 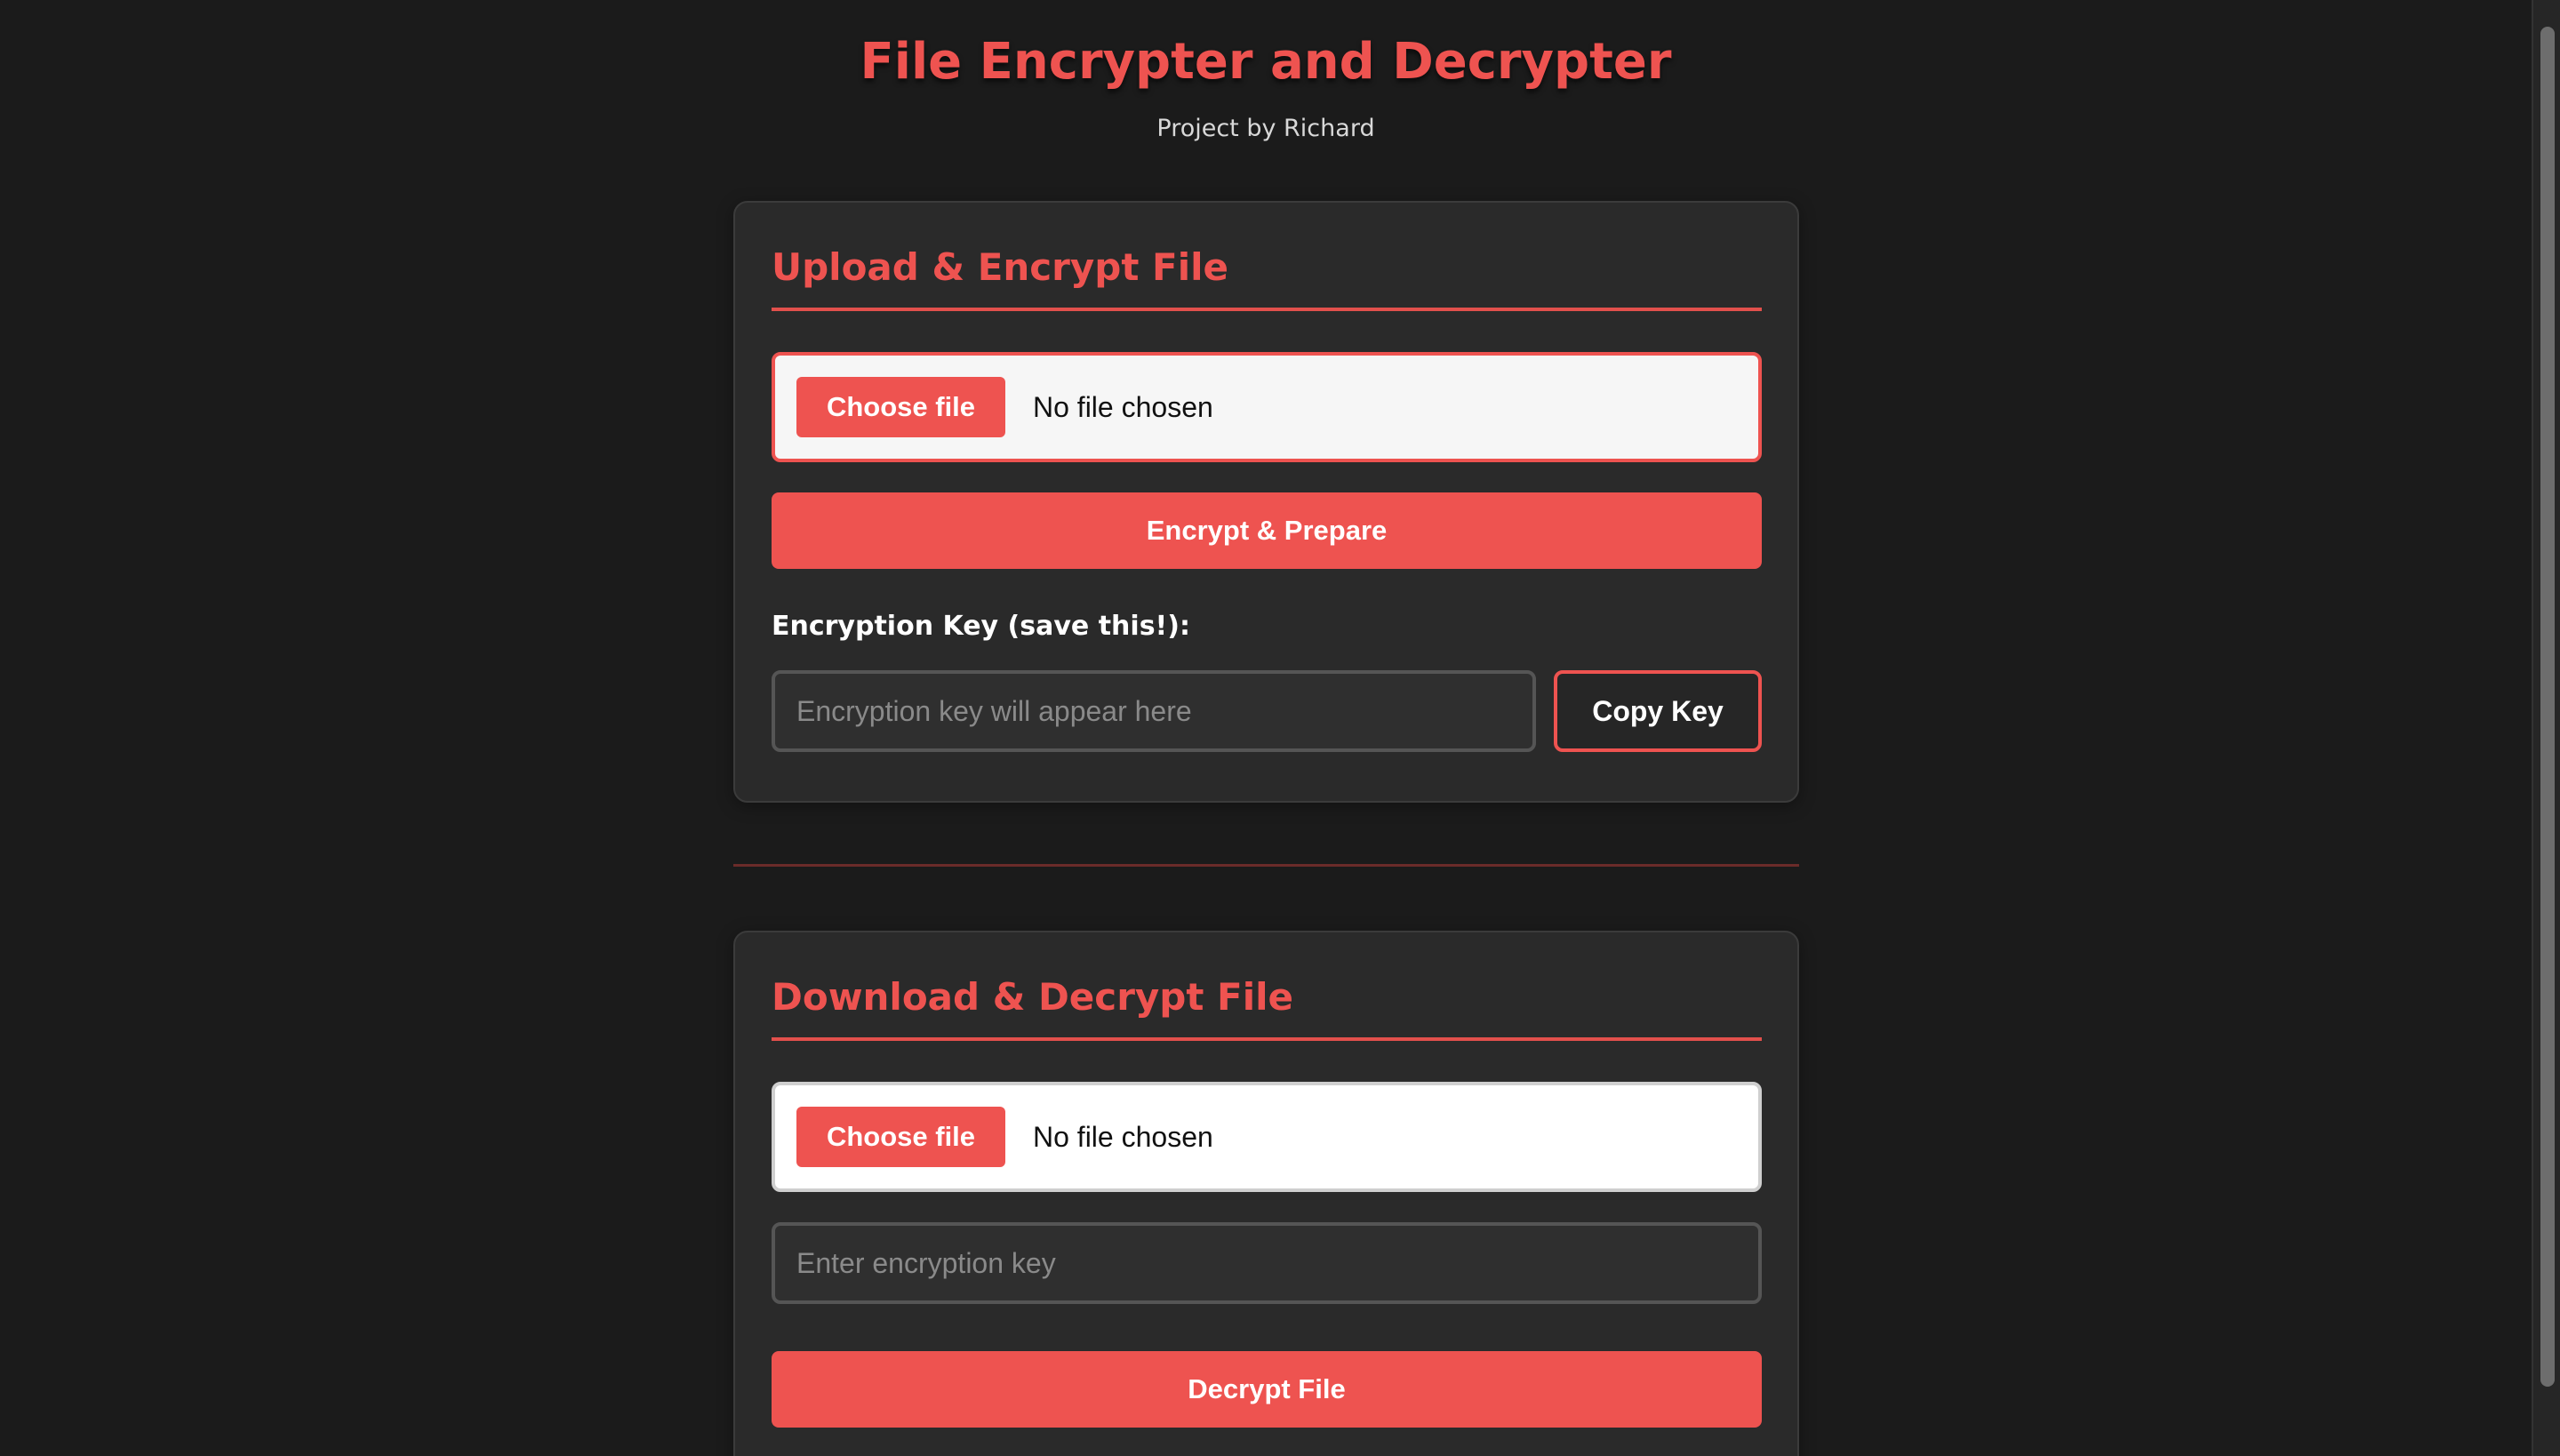 I want to click on decrypt-file-input: Choose file No file chosen, so click(x=1267, y=1137).